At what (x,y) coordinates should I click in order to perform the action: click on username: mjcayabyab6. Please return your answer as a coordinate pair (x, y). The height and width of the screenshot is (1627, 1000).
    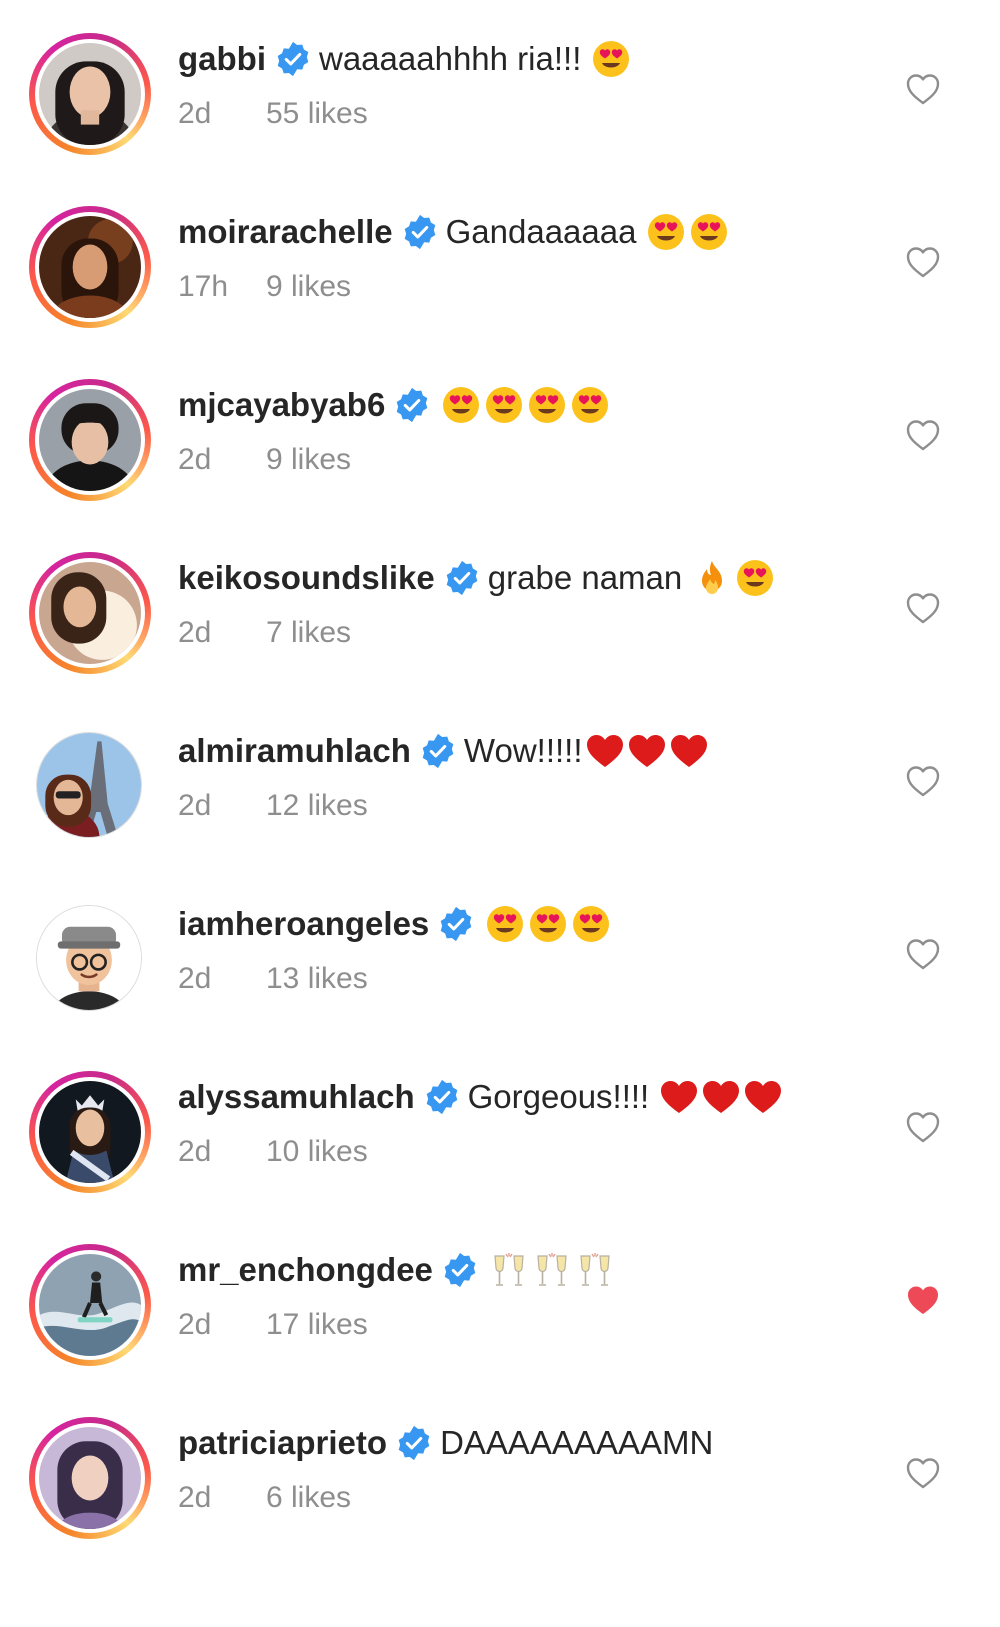
    Looking at the image, I should click on (281, 405).